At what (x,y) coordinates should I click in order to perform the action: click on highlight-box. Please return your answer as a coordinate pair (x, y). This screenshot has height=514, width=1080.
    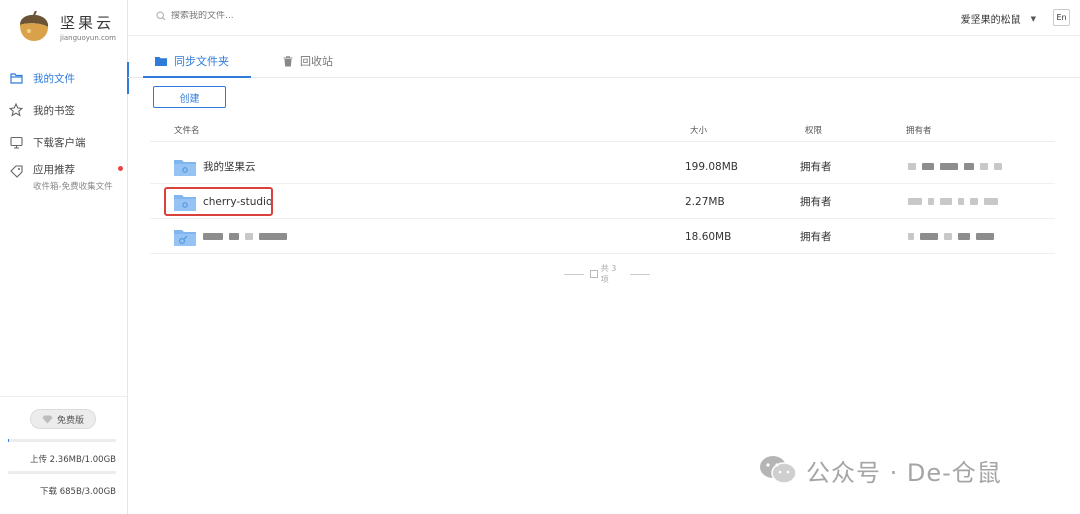
    Looking at the image, I should click on (218, 201).